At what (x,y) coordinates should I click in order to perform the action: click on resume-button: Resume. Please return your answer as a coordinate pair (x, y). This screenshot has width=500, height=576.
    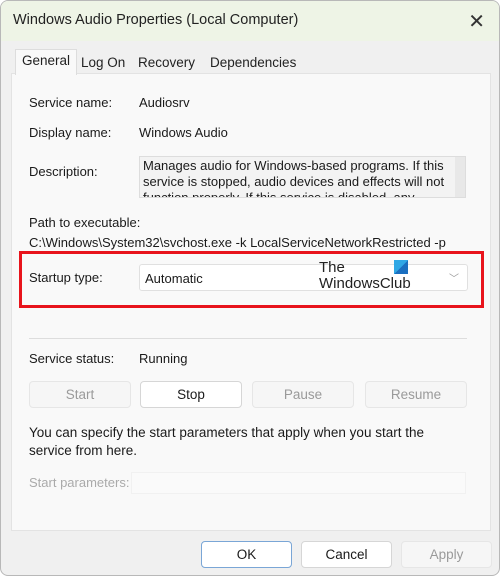
    Looking at the image, I should click on (416, 394).